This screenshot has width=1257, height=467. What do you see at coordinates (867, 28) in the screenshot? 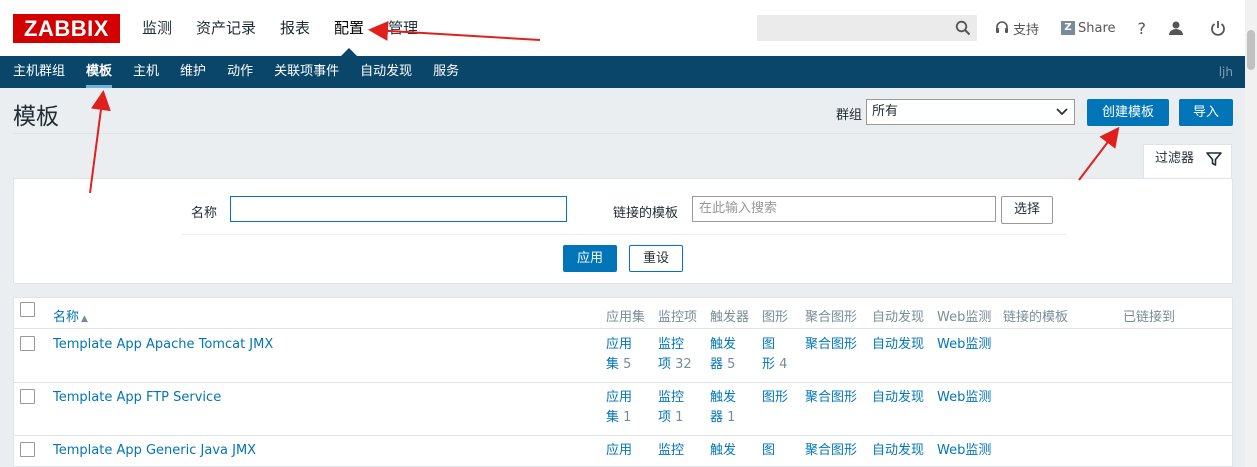
I see `global-search-input` at bounding box center [867, 28].